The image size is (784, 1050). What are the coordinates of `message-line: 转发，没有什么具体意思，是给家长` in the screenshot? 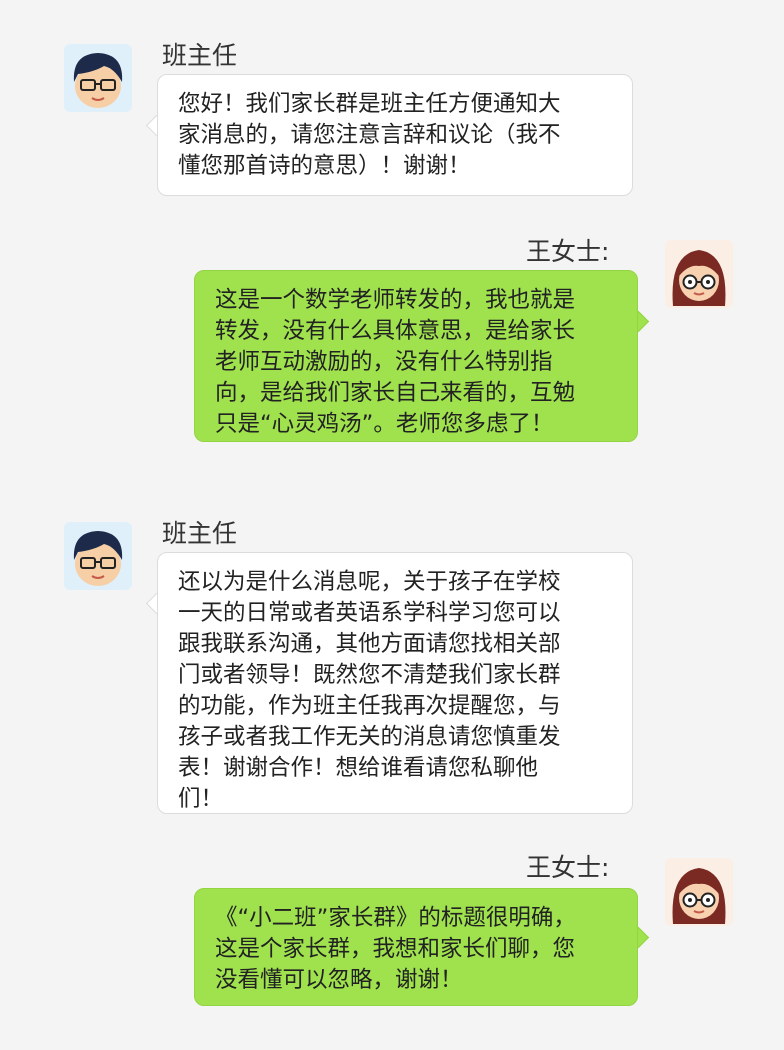 It's located at (395, 331).